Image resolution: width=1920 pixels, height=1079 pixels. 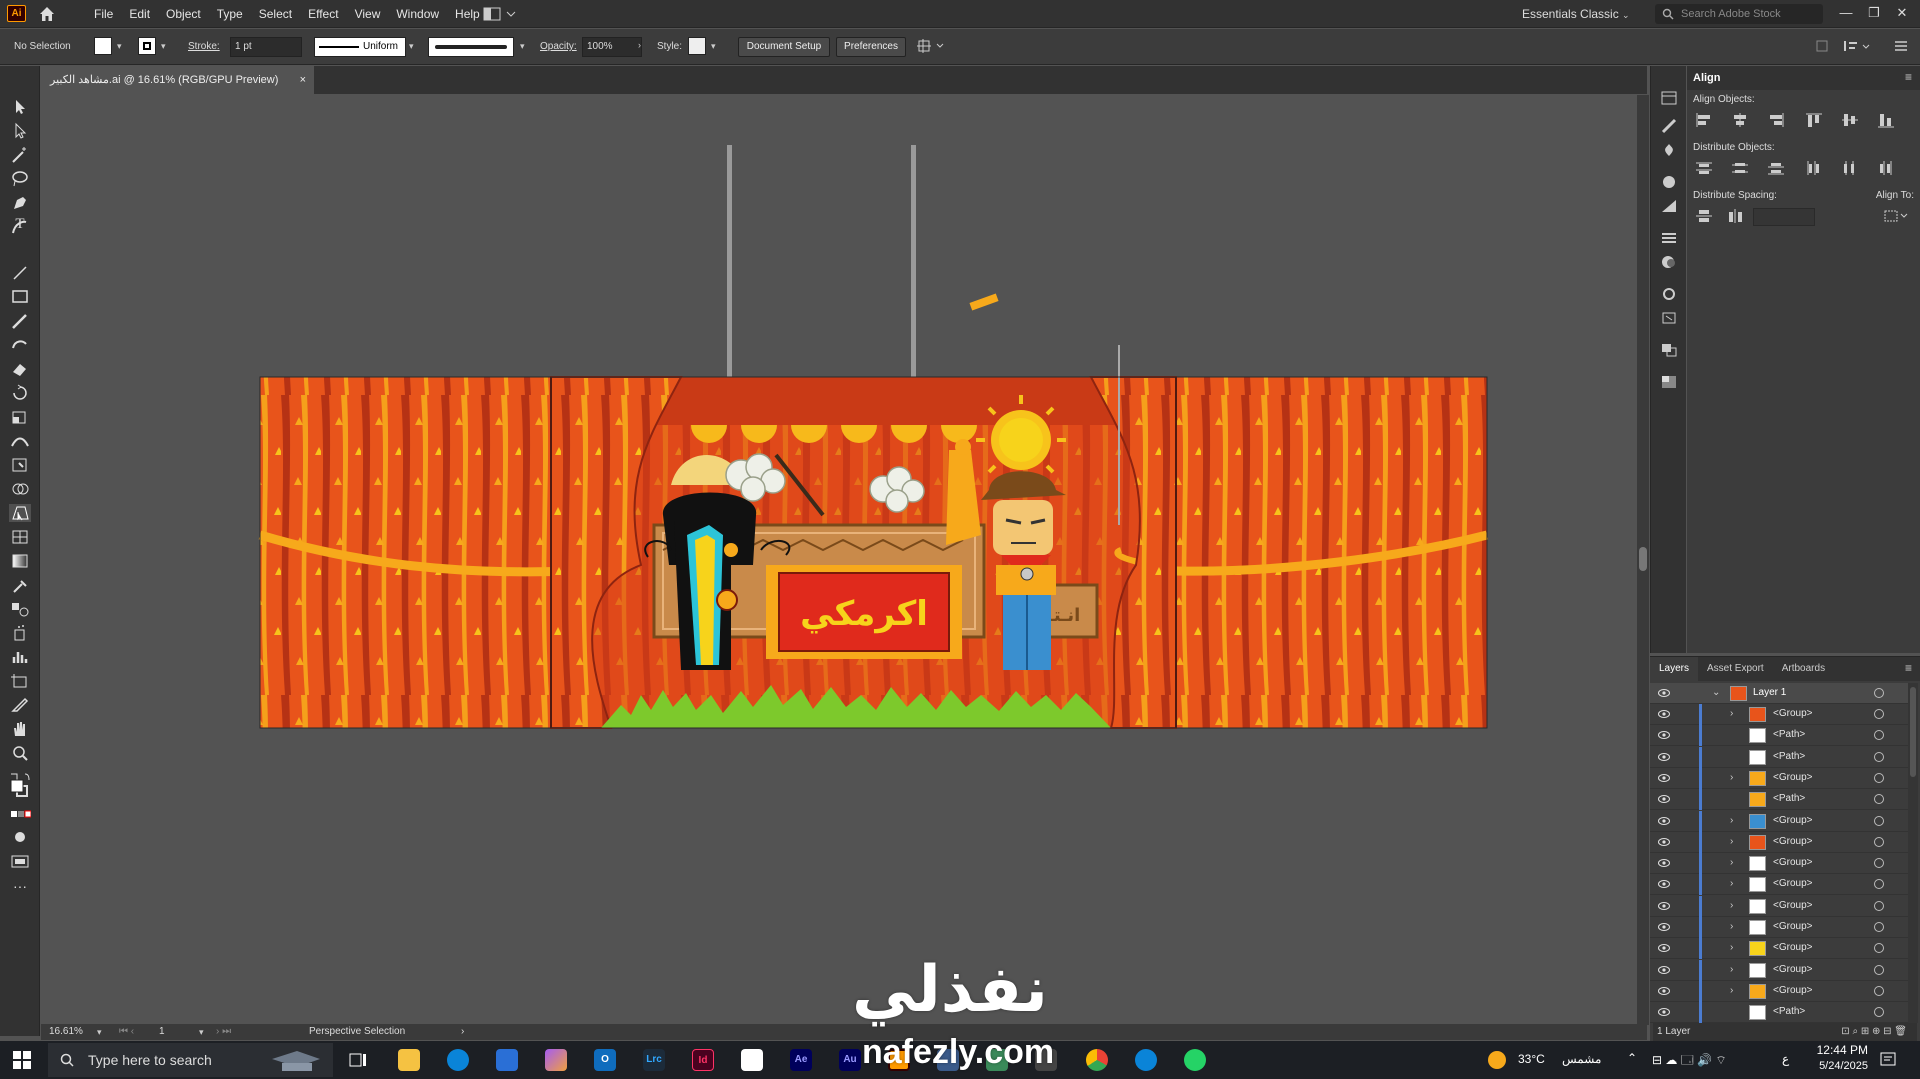 I want to click on symbols-icon, so click(x=1669, y=150).